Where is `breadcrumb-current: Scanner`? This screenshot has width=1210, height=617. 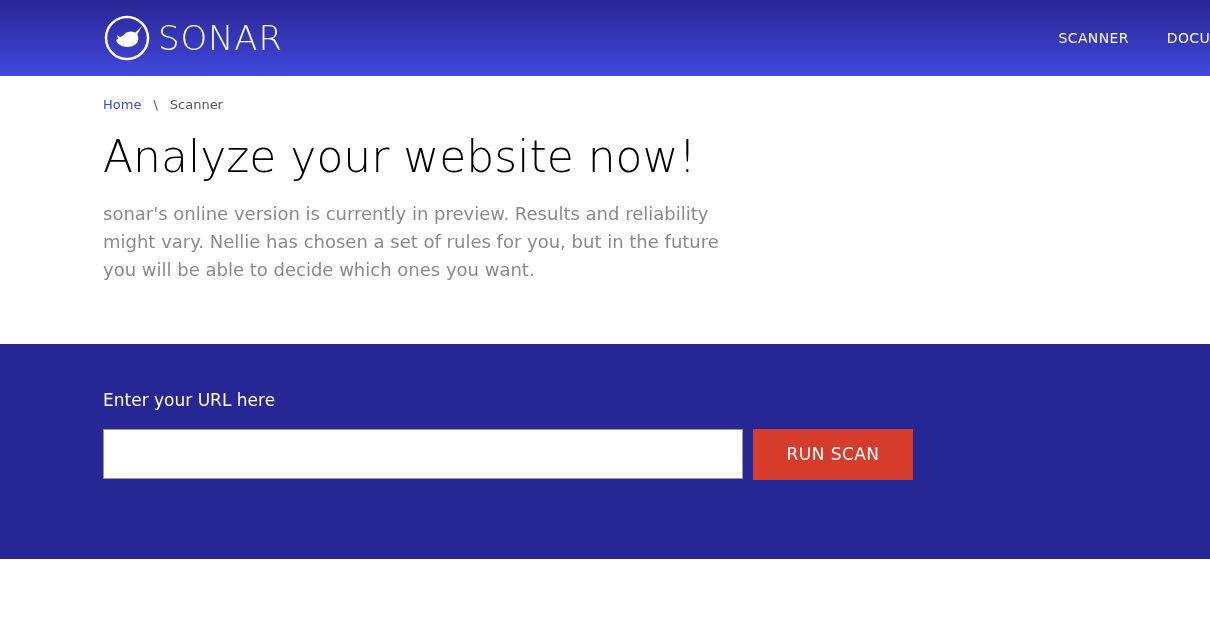 breadcrumb-current: Scanner is located at coordinates (196, 105).